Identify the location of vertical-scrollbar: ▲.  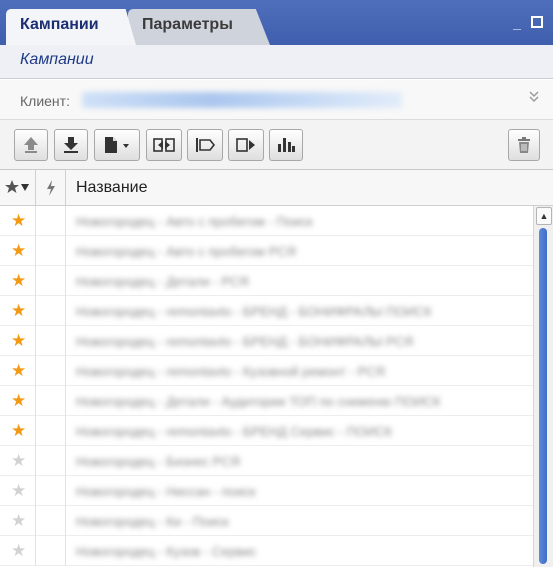
(543, 386).